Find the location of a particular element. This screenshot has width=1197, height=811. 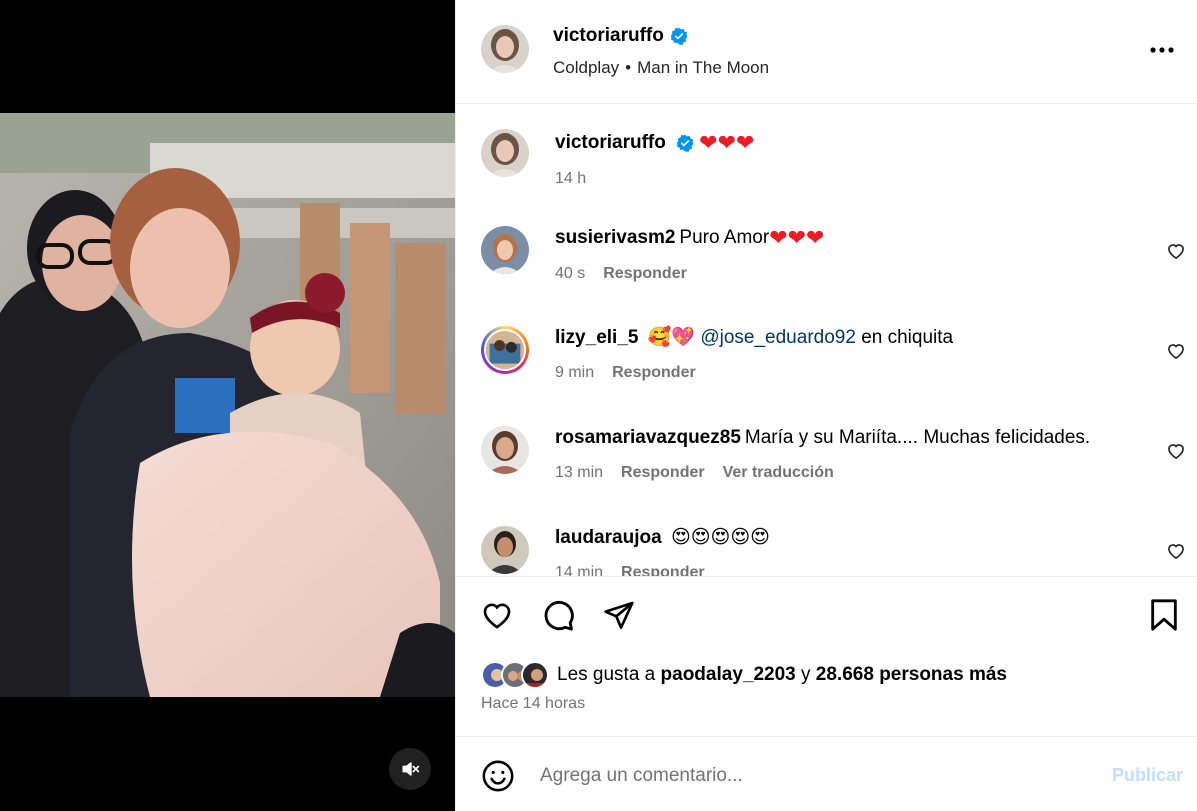

author-username-text: victoriaruffo is located at coordinates (608, 35).